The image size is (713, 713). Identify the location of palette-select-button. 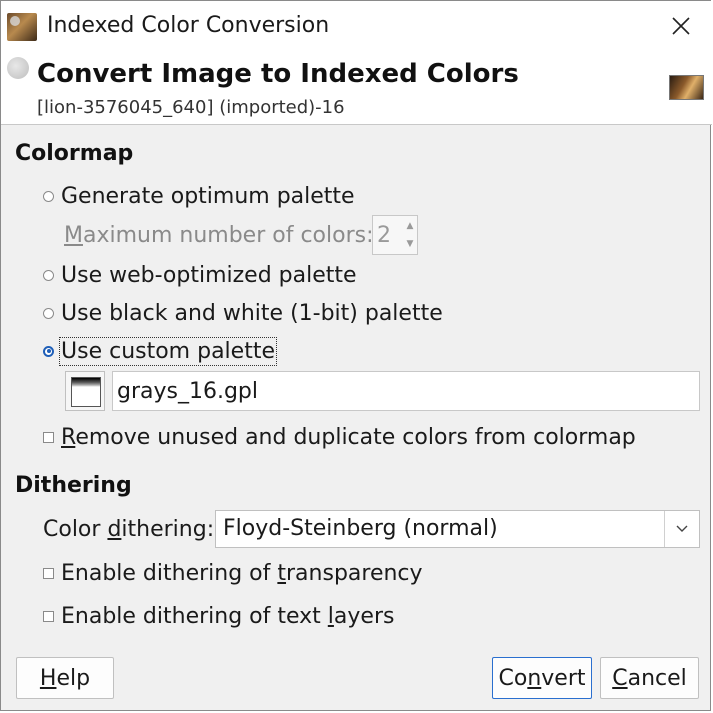
(85, 391).